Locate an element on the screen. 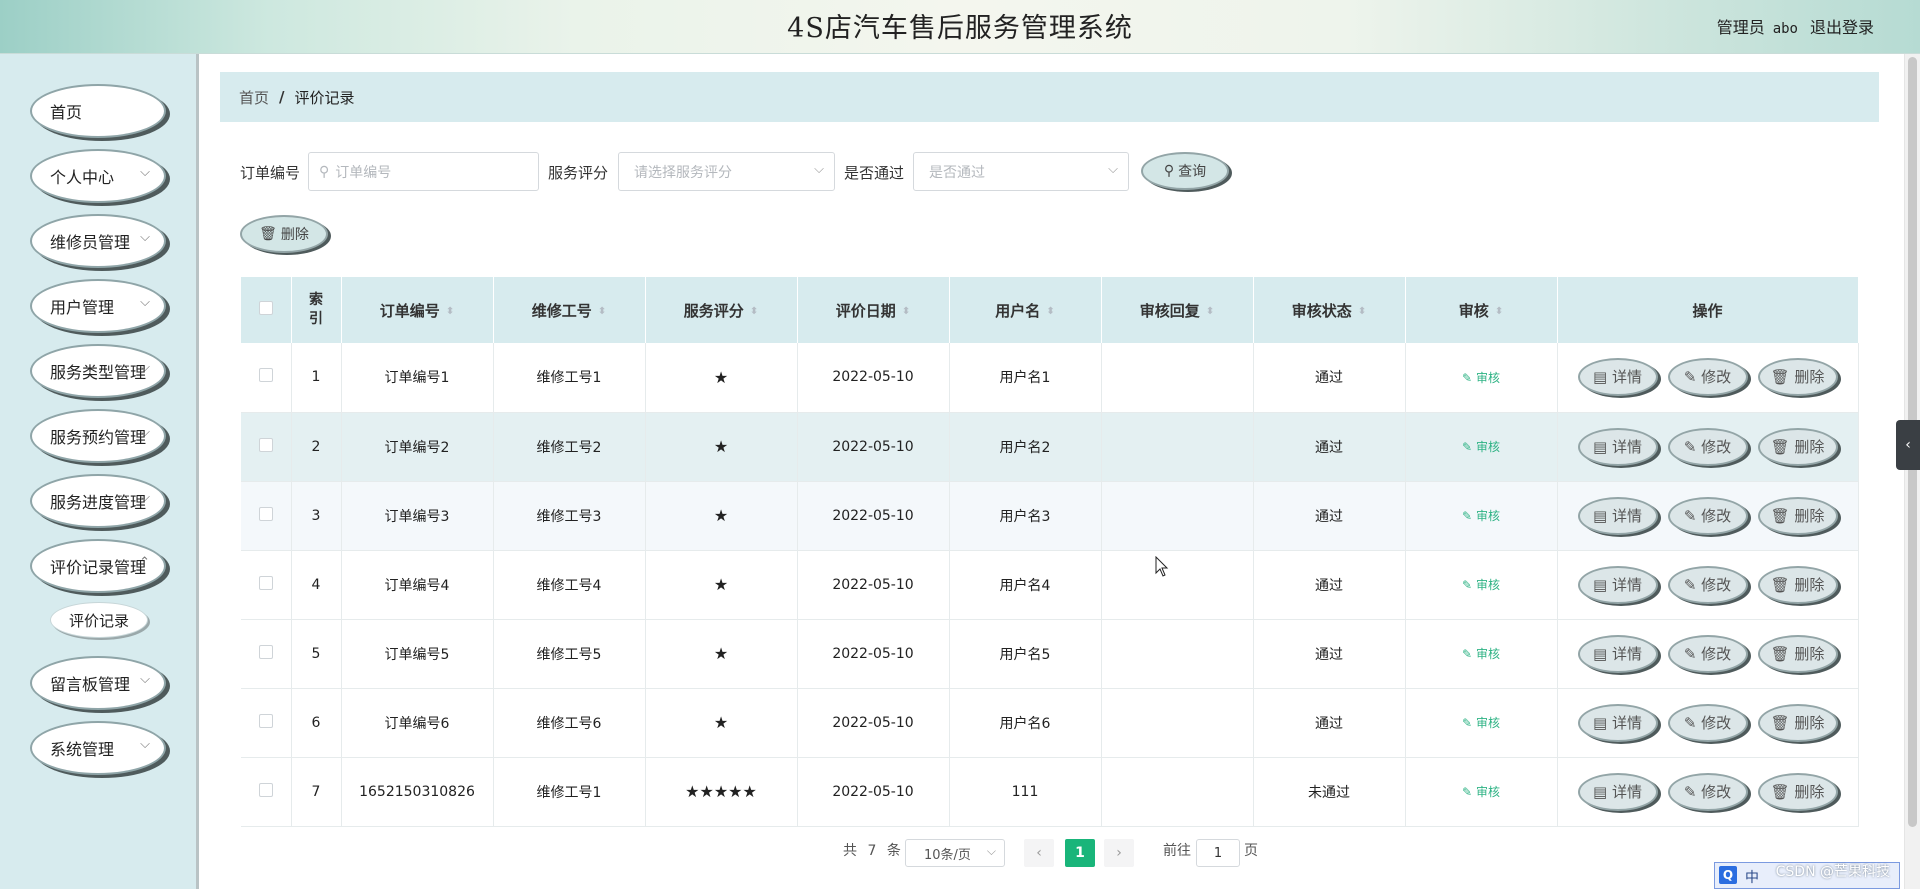 This screenshot has height=889, width=1920. select-all-cell is located at coordinates (266, 310).